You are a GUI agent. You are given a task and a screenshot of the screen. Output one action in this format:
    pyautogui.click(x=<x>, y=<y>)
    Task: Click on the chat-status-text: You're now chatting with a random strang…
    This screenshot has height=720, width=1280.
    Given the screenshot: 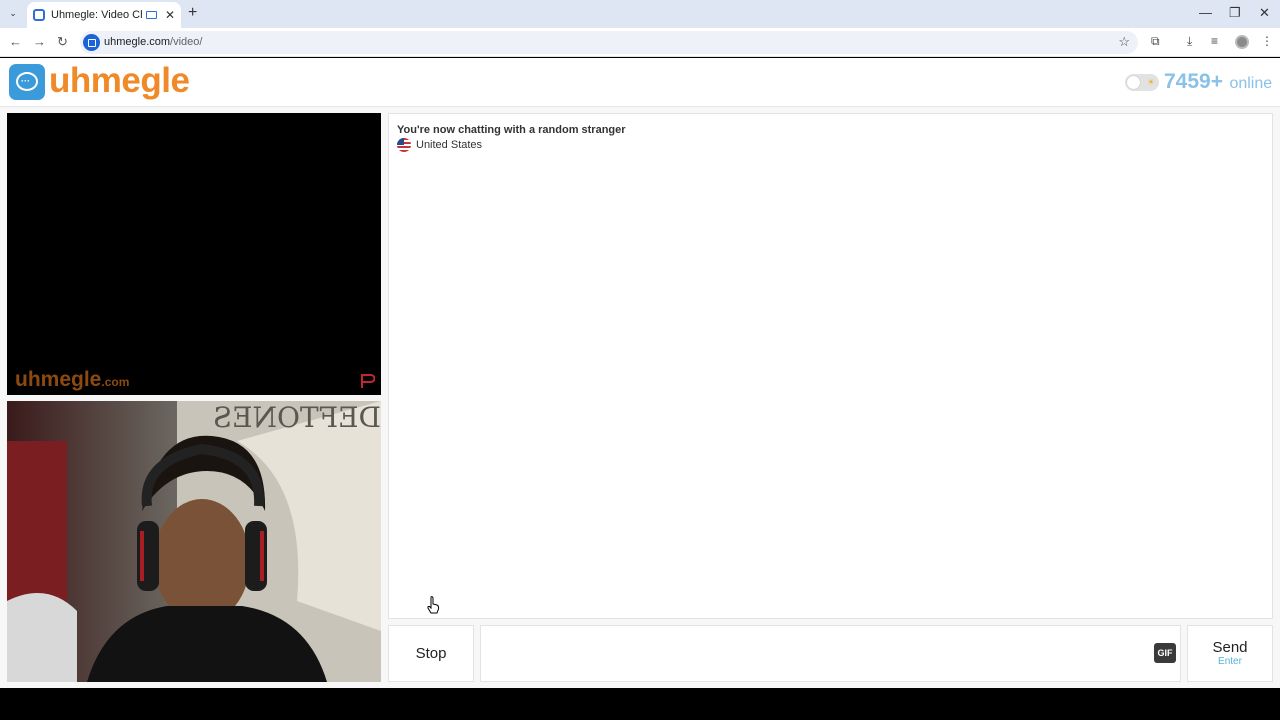 What is the action you would take?
    pyautogui.click(x=511, y=130)
    